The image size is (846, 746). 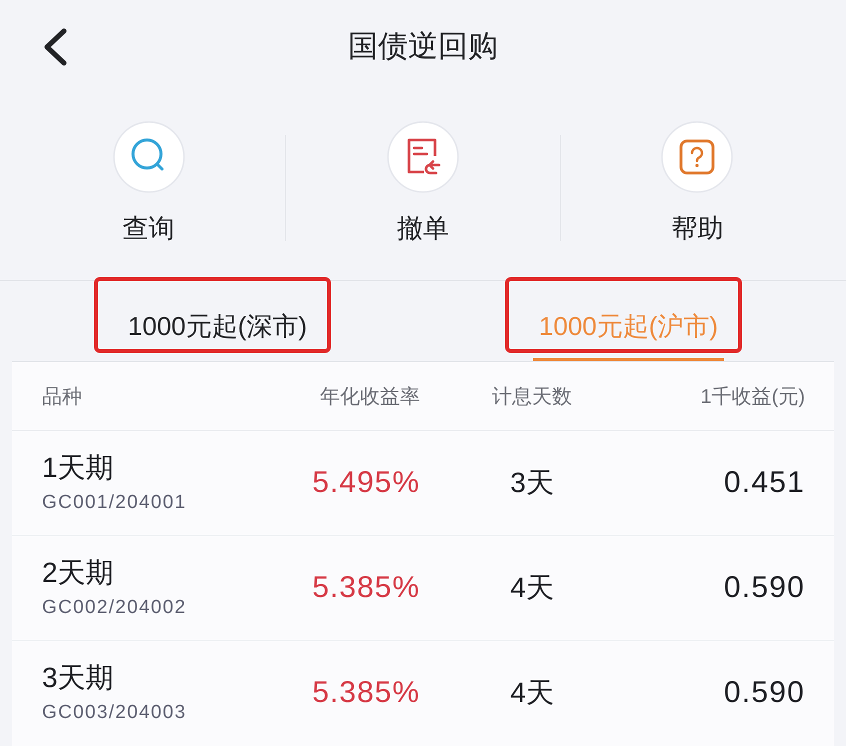 What do you see at coordinates (218, 323) in the screenshot?
I see `market-tab: 1000元起(深市)` at bounding box center [218, 323].